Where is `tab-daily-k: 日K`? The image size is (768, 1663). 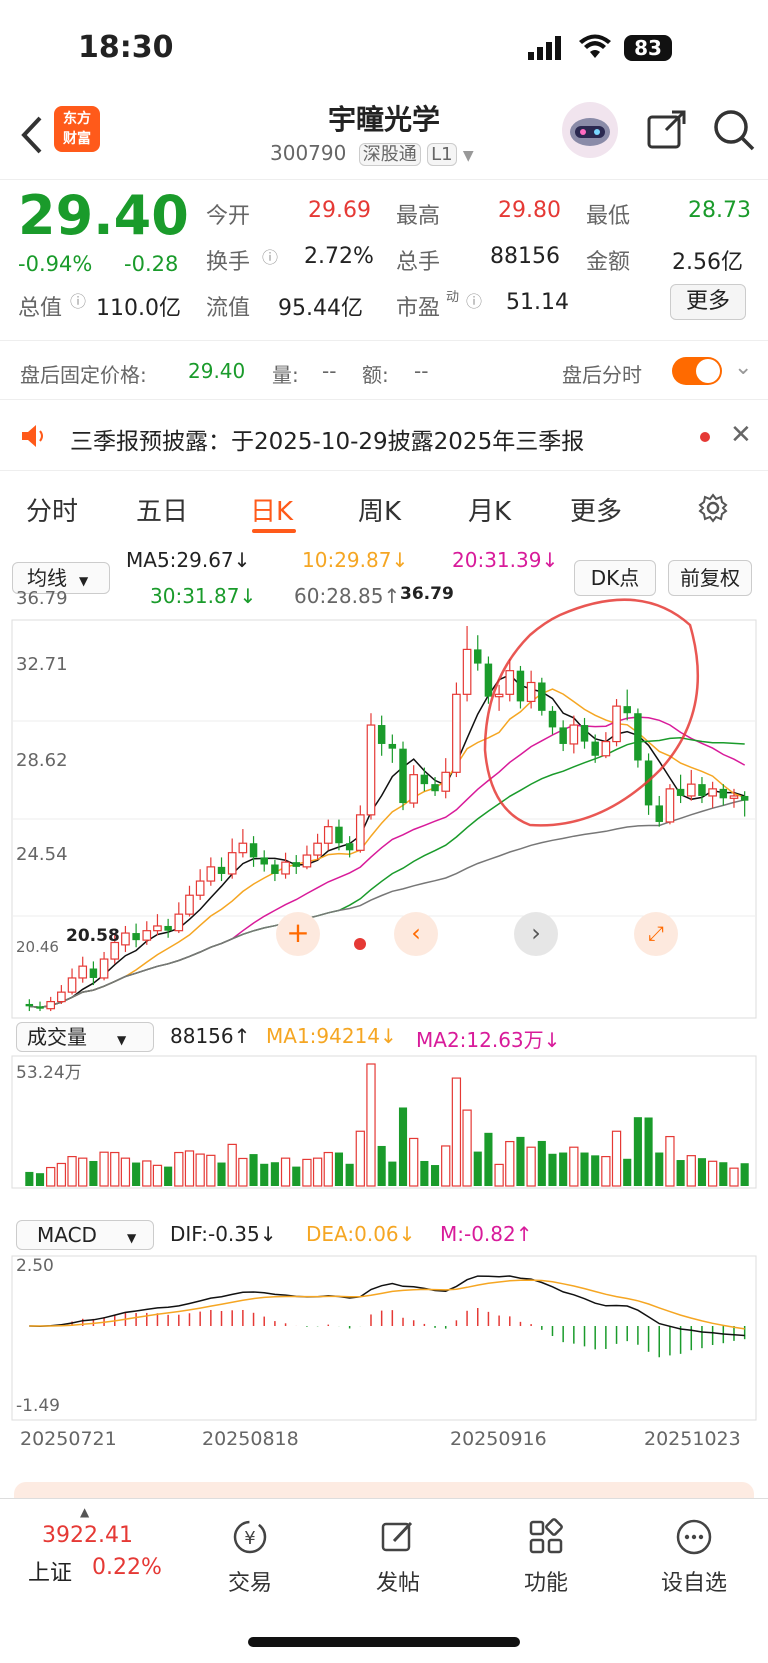
tab-daily-k: 日K is located at coordinates (271, 509).